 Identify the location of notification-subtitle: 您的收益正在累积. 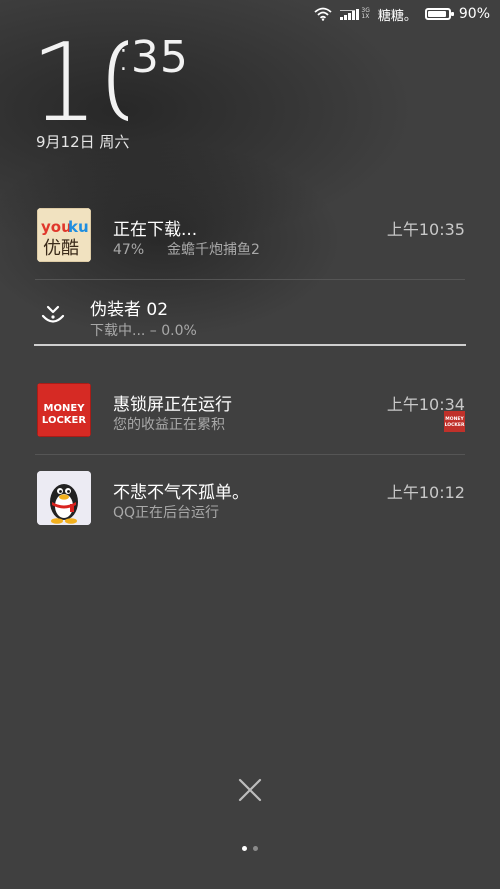
(169, 425).